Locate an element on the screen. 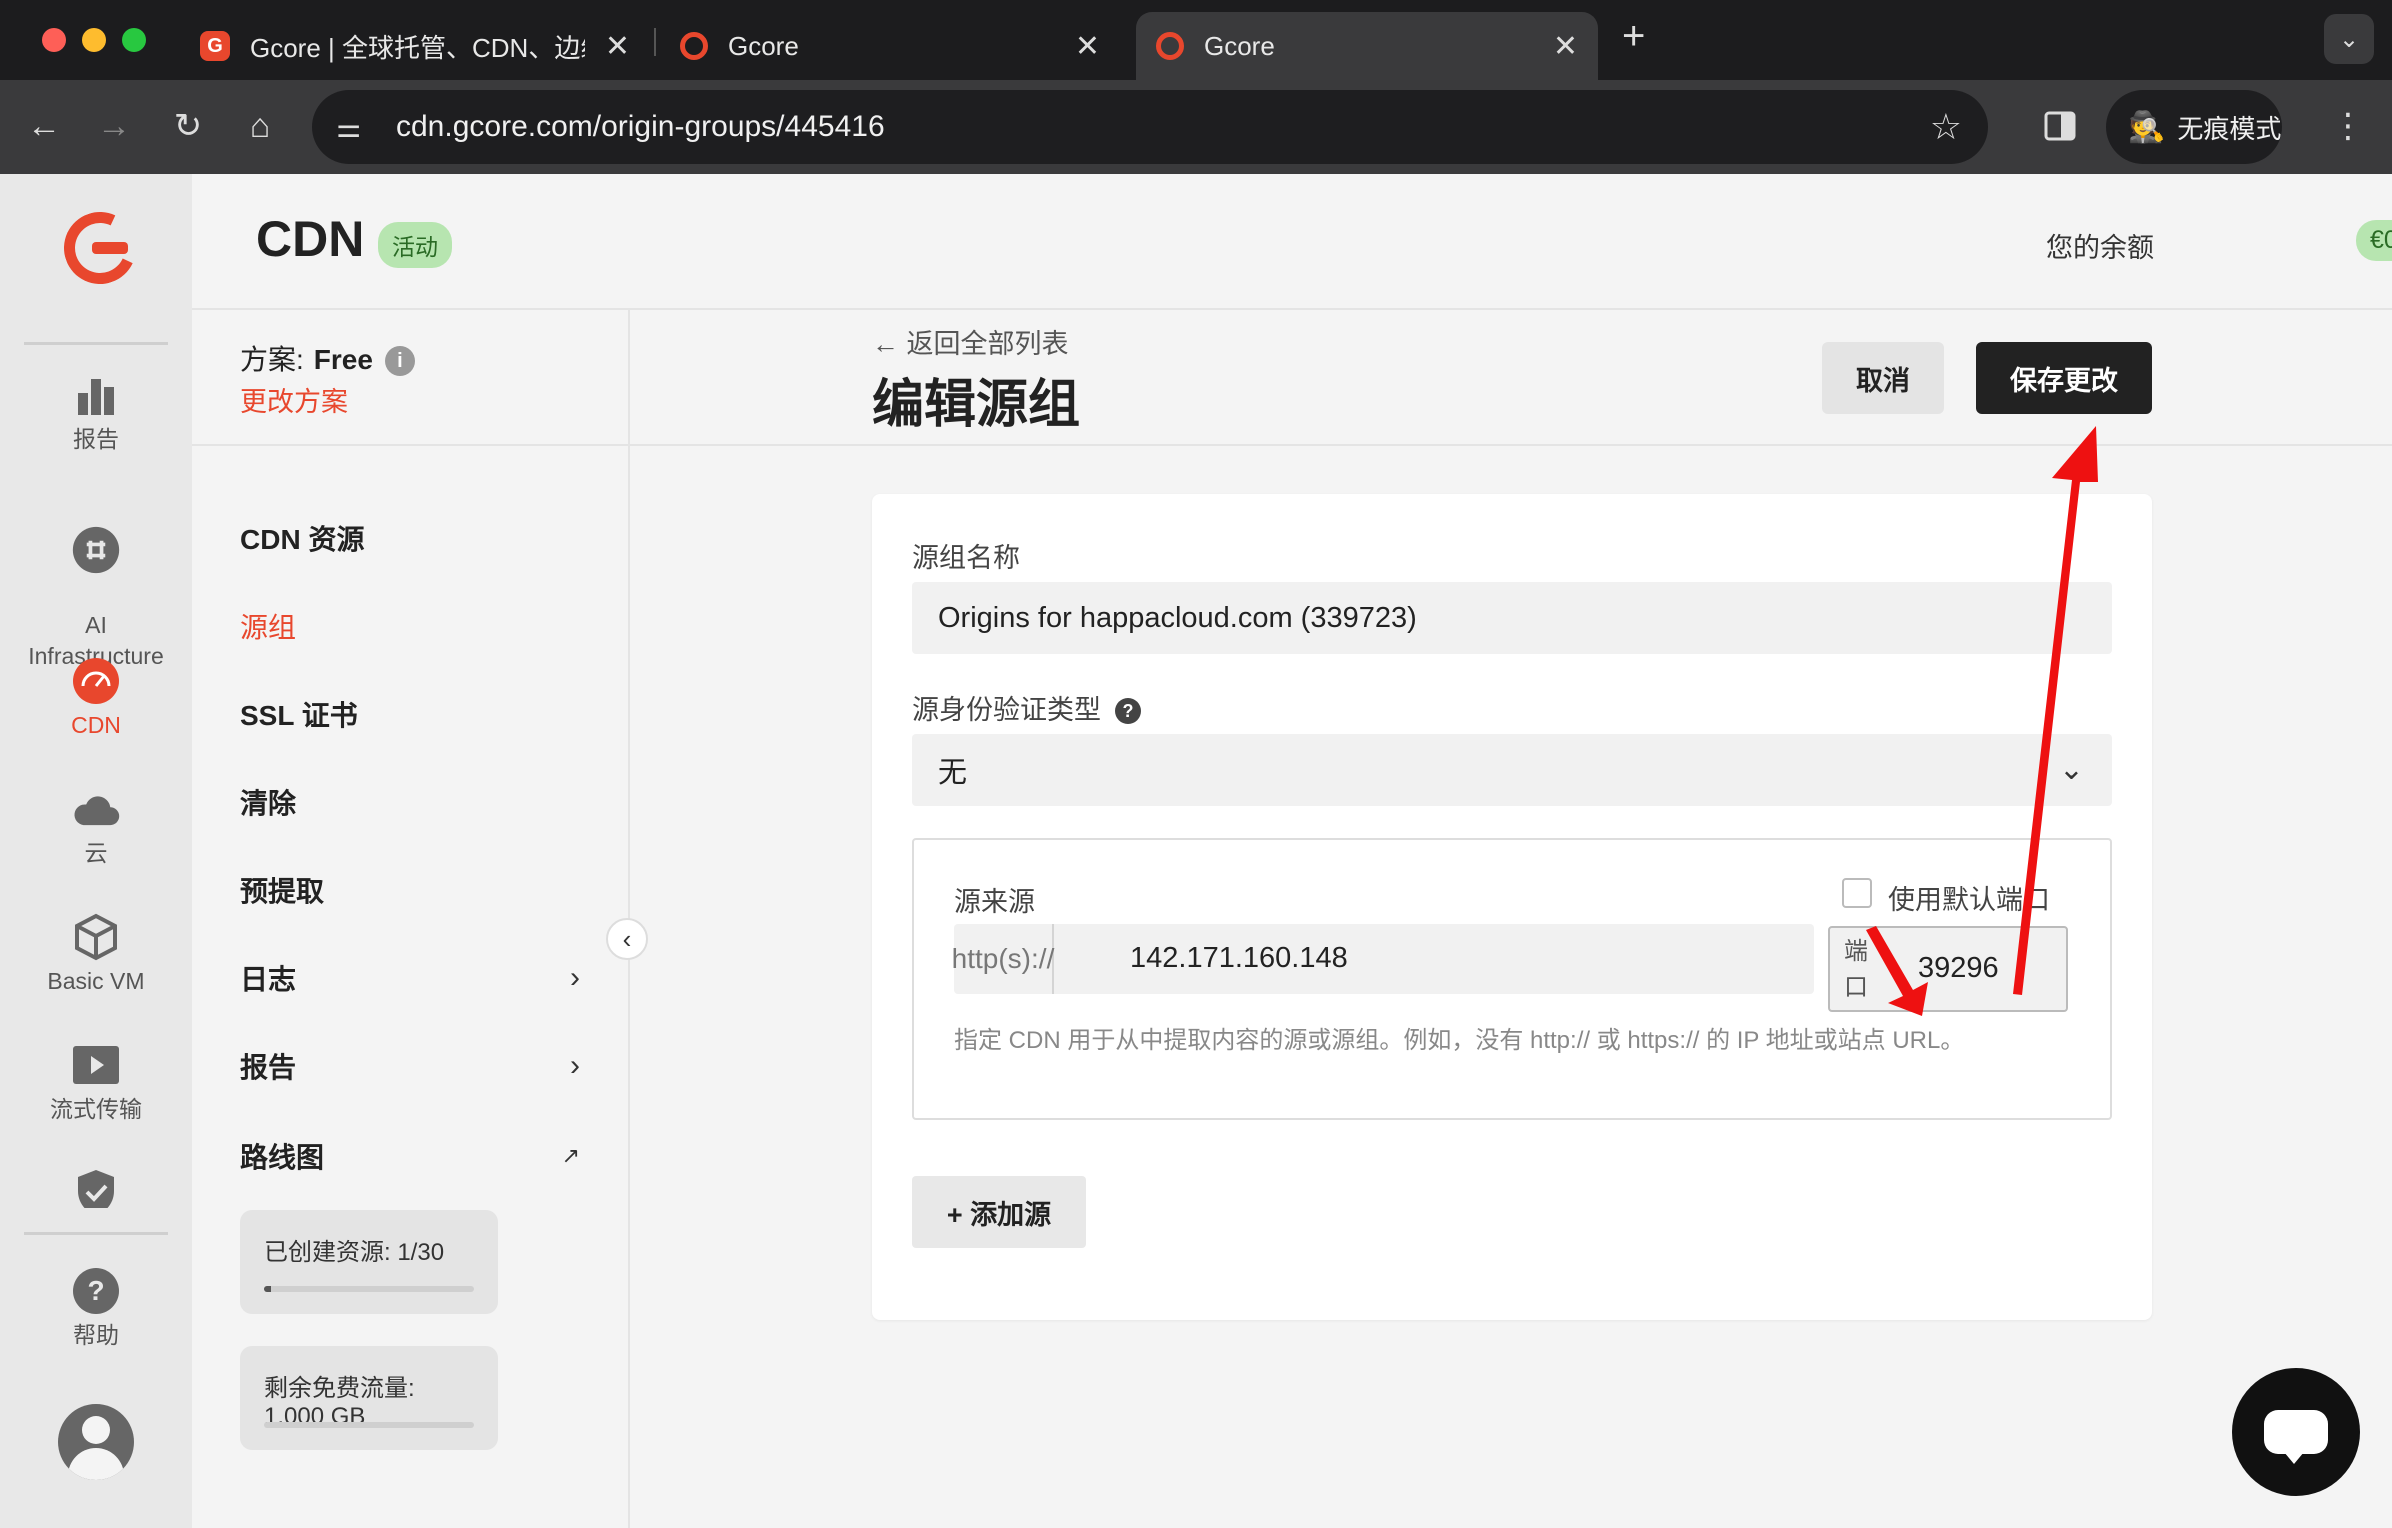  auth-type-select: 无 ⌄ is located at coordinates (1512, 770).